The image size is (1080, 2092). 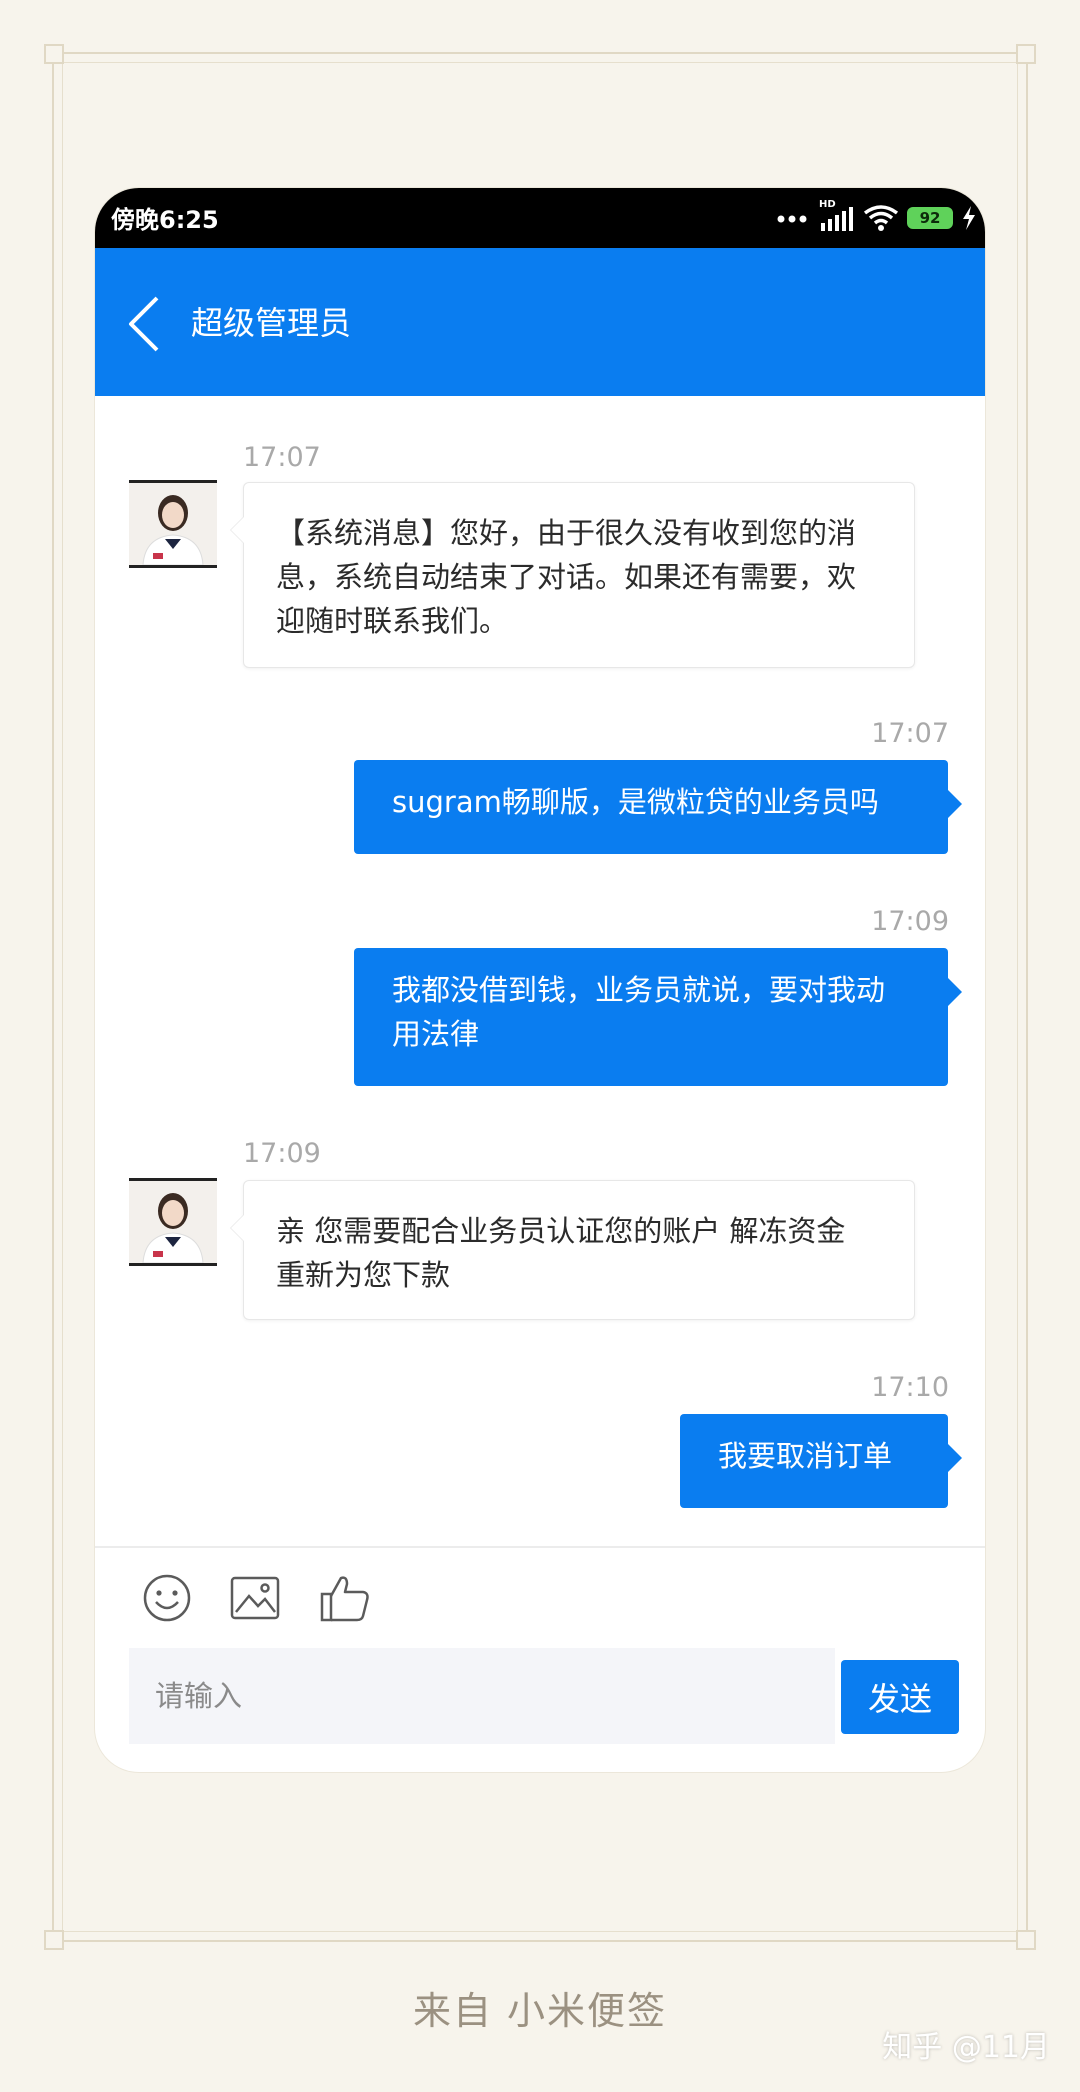 What do you see at coordinates (837, 219) in the screenshot?
I see `signal-icon` at bounding box center [837, 219].